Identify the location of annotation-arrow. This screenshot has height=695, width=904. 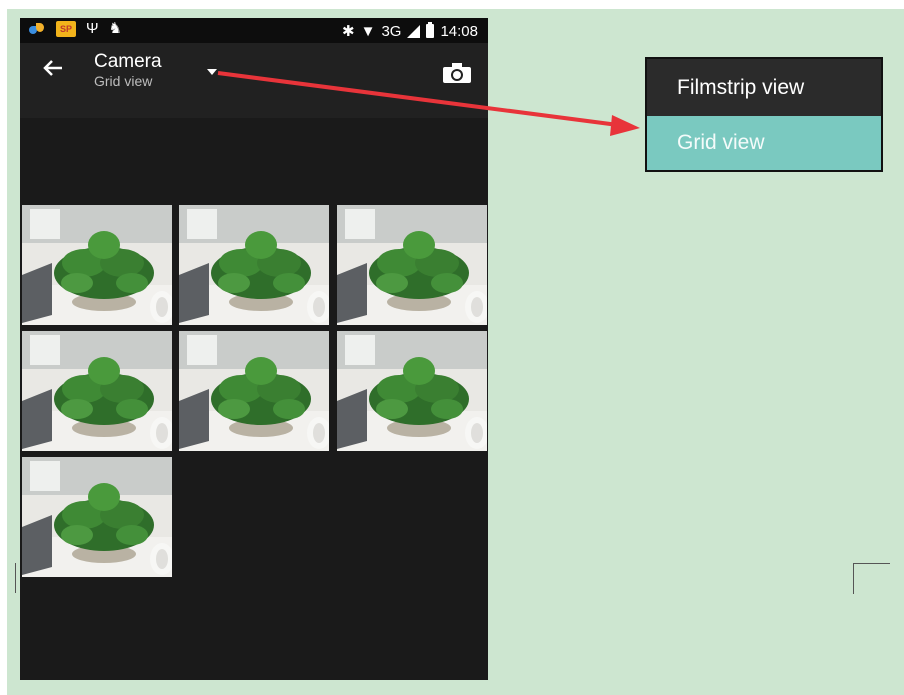
(428, 103).